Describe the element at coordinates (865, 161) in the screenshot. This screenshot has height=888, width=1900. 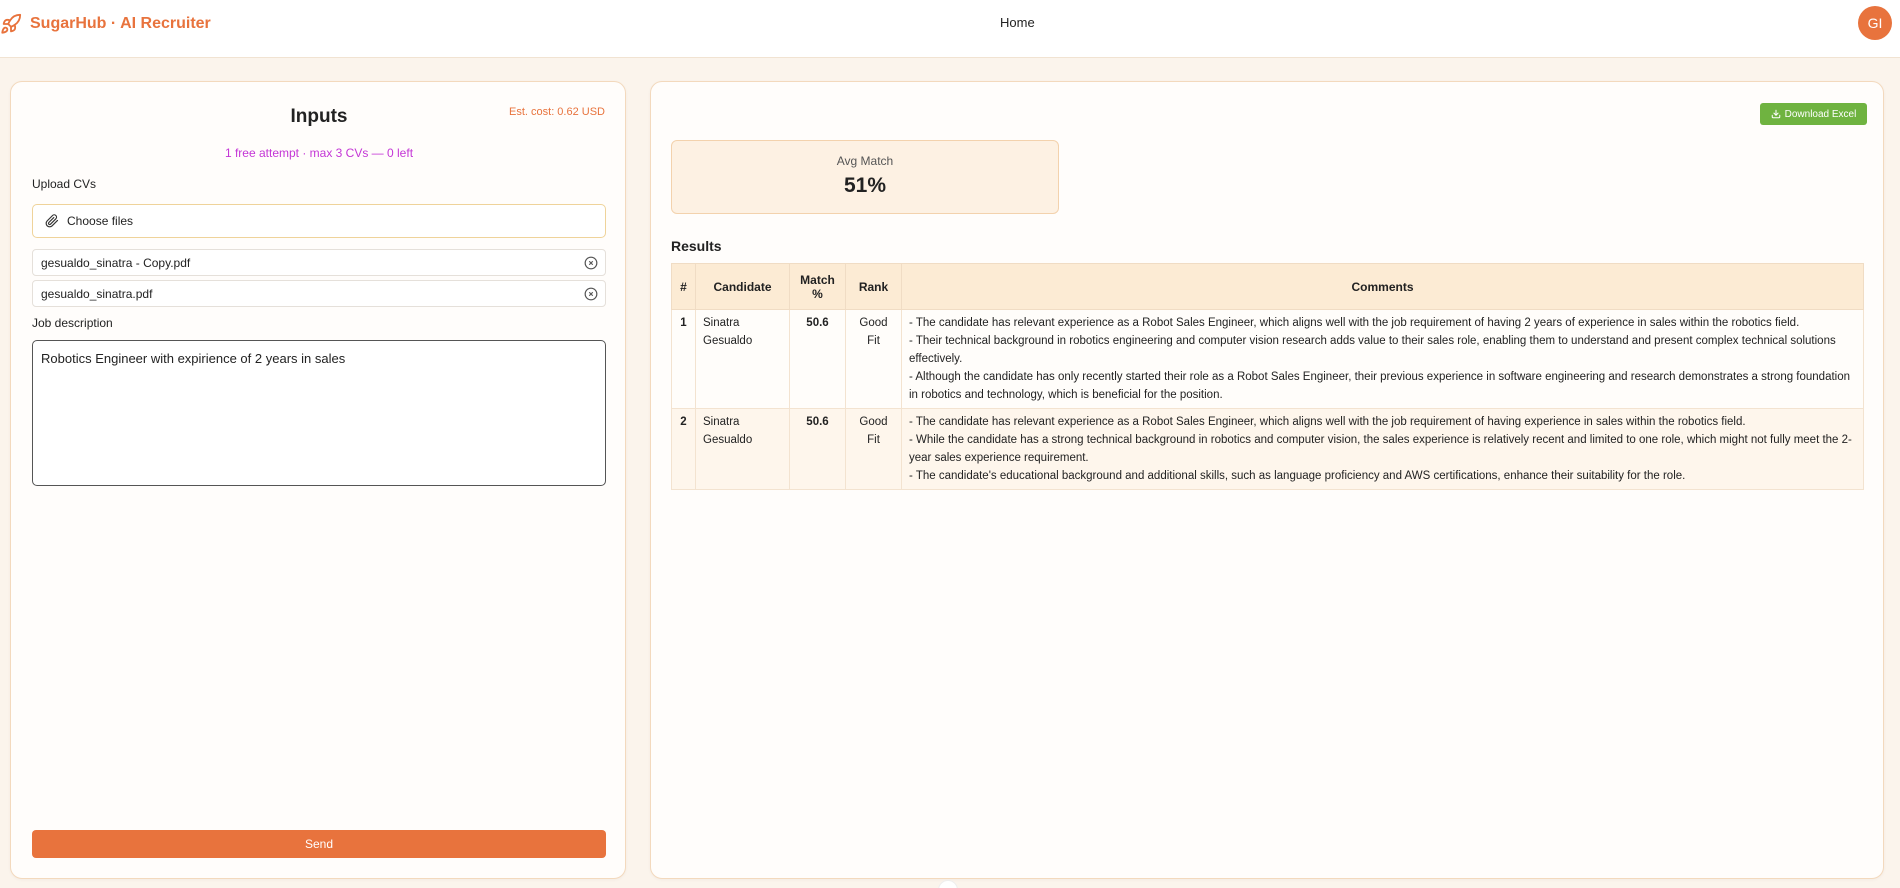
I see `avg-match-label: Avg Match` at that location.